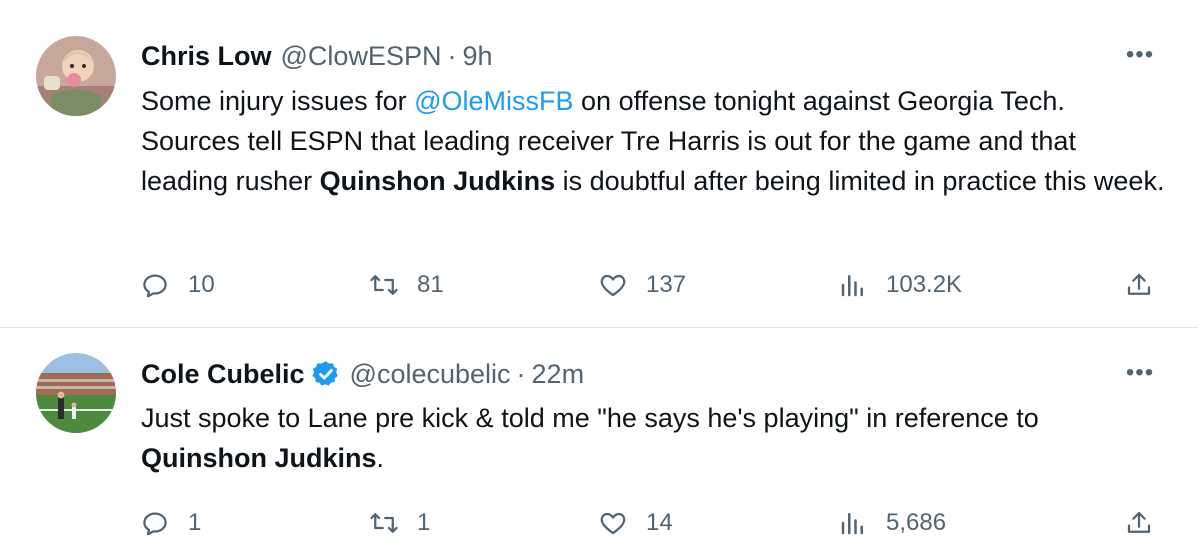 This screenshot has width=1198, height=552. Describe the element at coordinates (430, 284) in the screenshot. I see `retweet-count: 81` at that location.